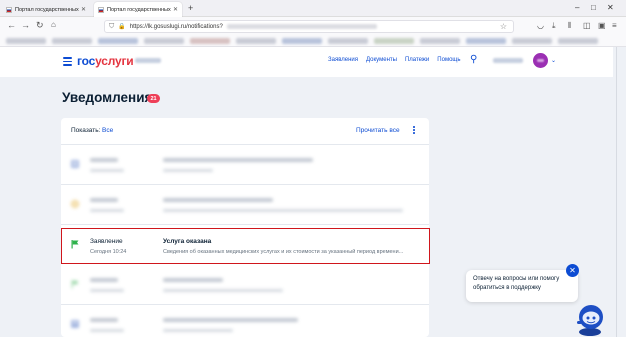 This screenshot has height=337, width=626. What do you see at coordinates (53, 24) in the screenshot?
I see `home-icon: ⌂` at bounding box center [53, 24].